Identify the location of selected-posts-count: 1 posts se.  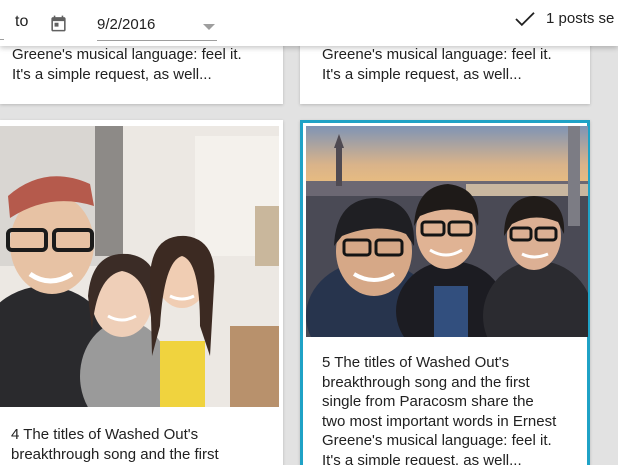
(580, 18).